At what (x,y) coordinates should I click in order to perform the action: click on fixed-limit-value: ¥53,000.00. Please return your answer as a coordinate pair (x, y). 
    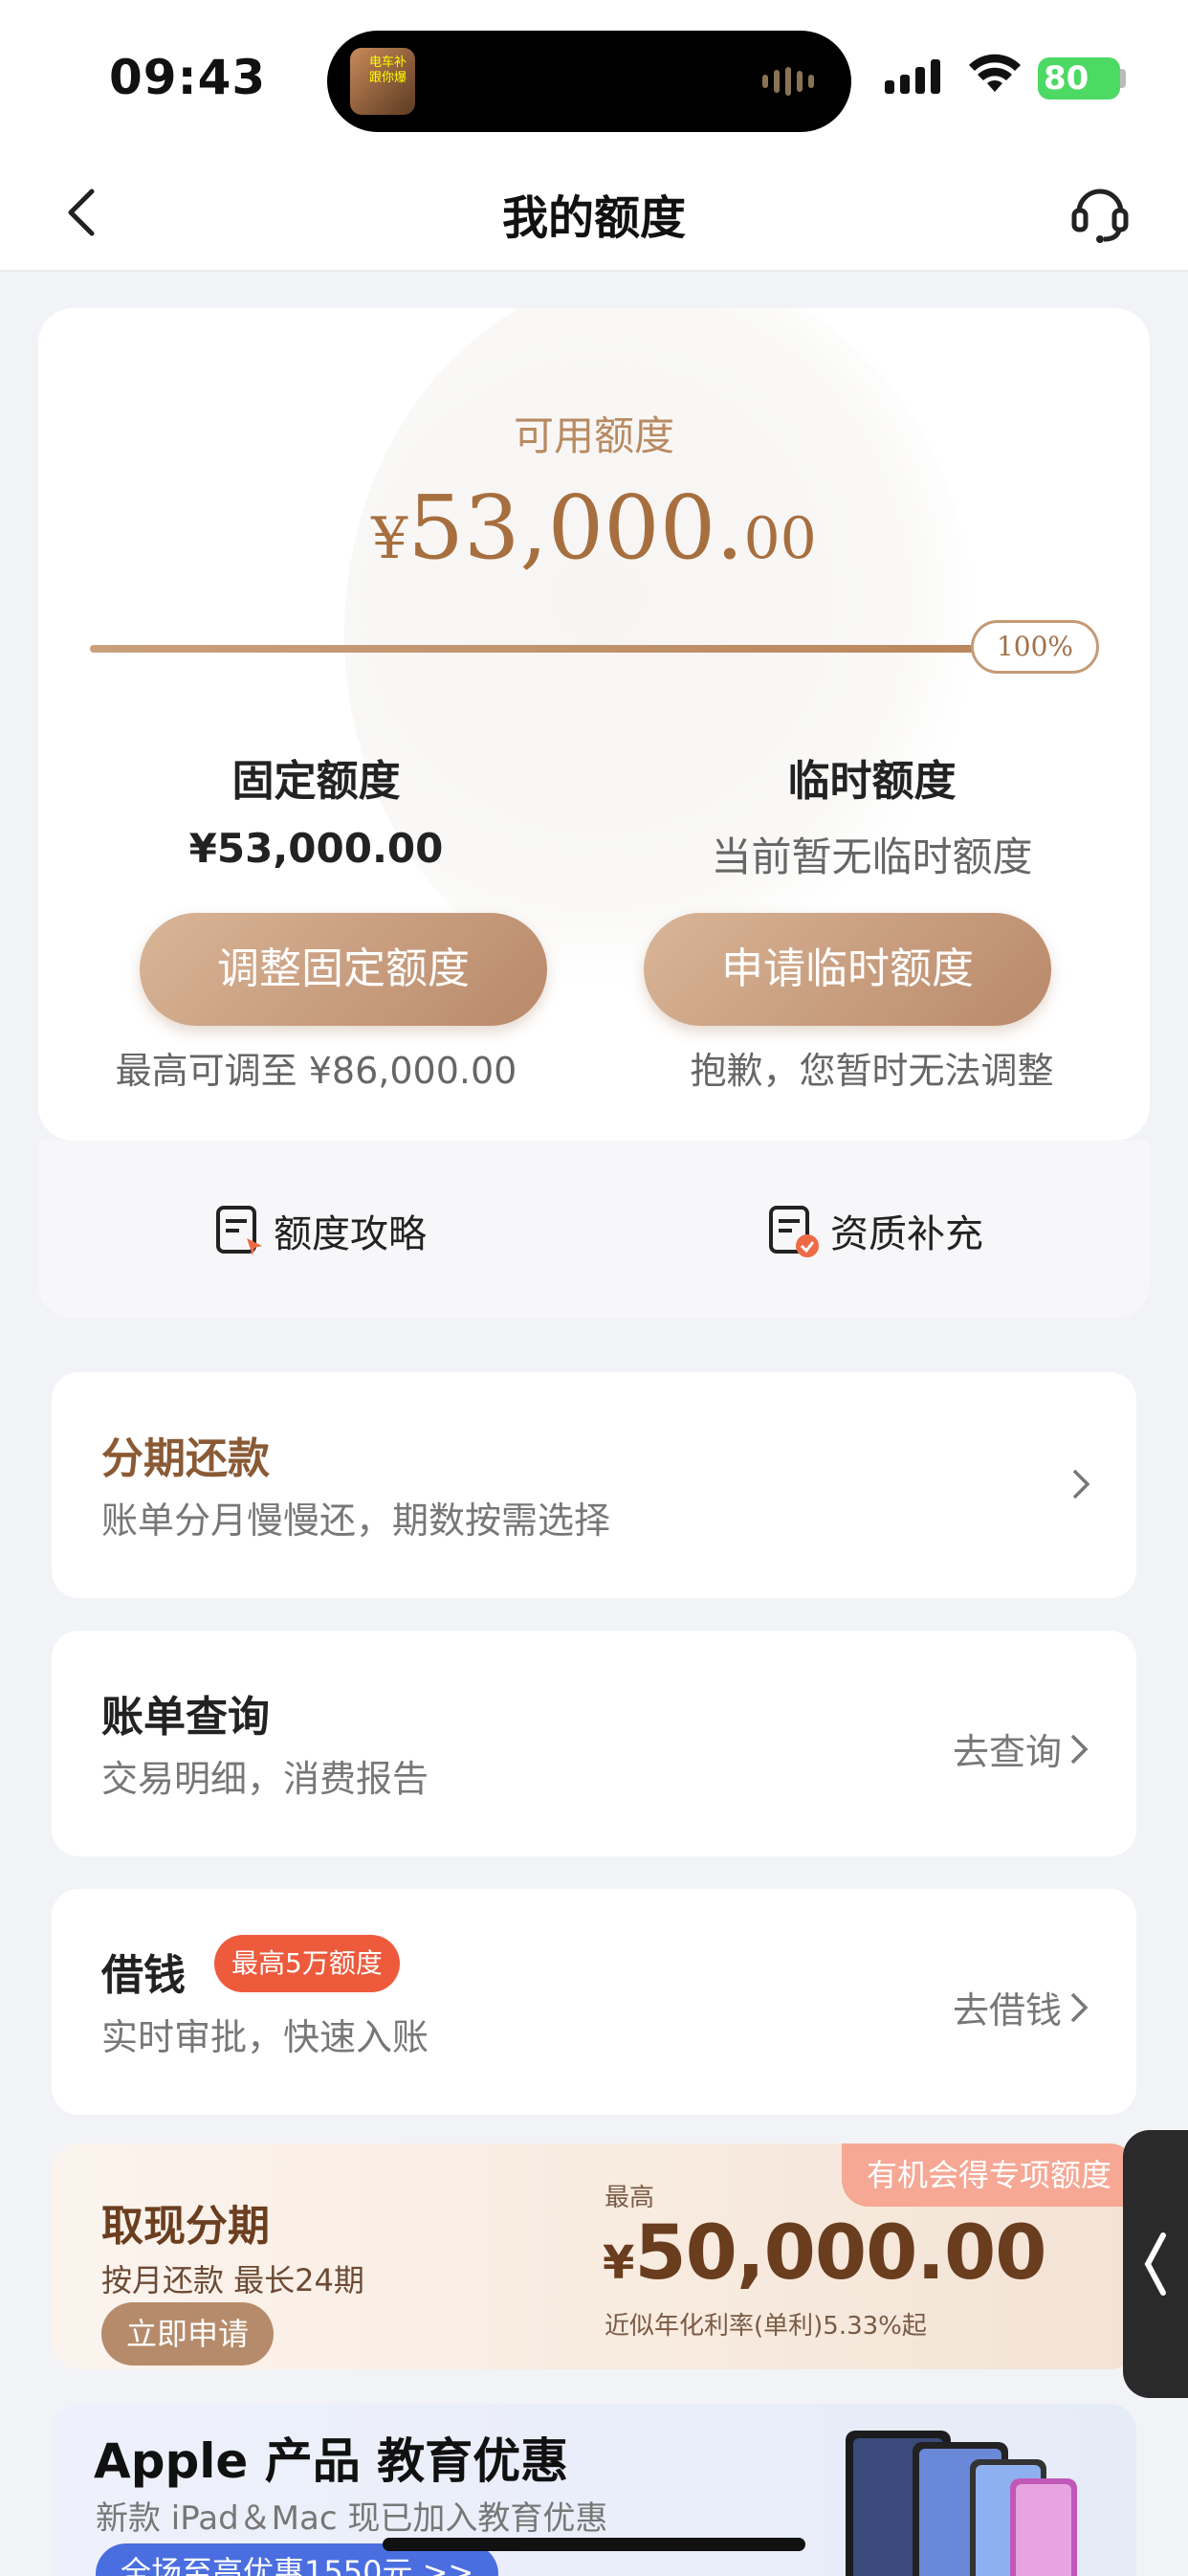
    Looking at the image, I should click on (316, 848).